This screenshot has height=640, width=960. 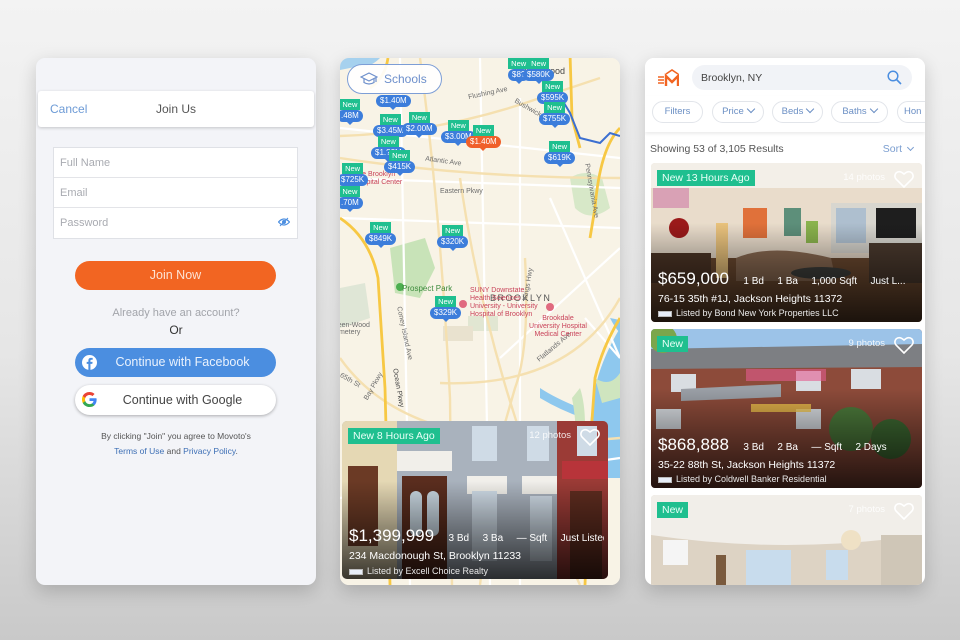 I want to click on marker-price: $619K, so click(x=560, y=159).